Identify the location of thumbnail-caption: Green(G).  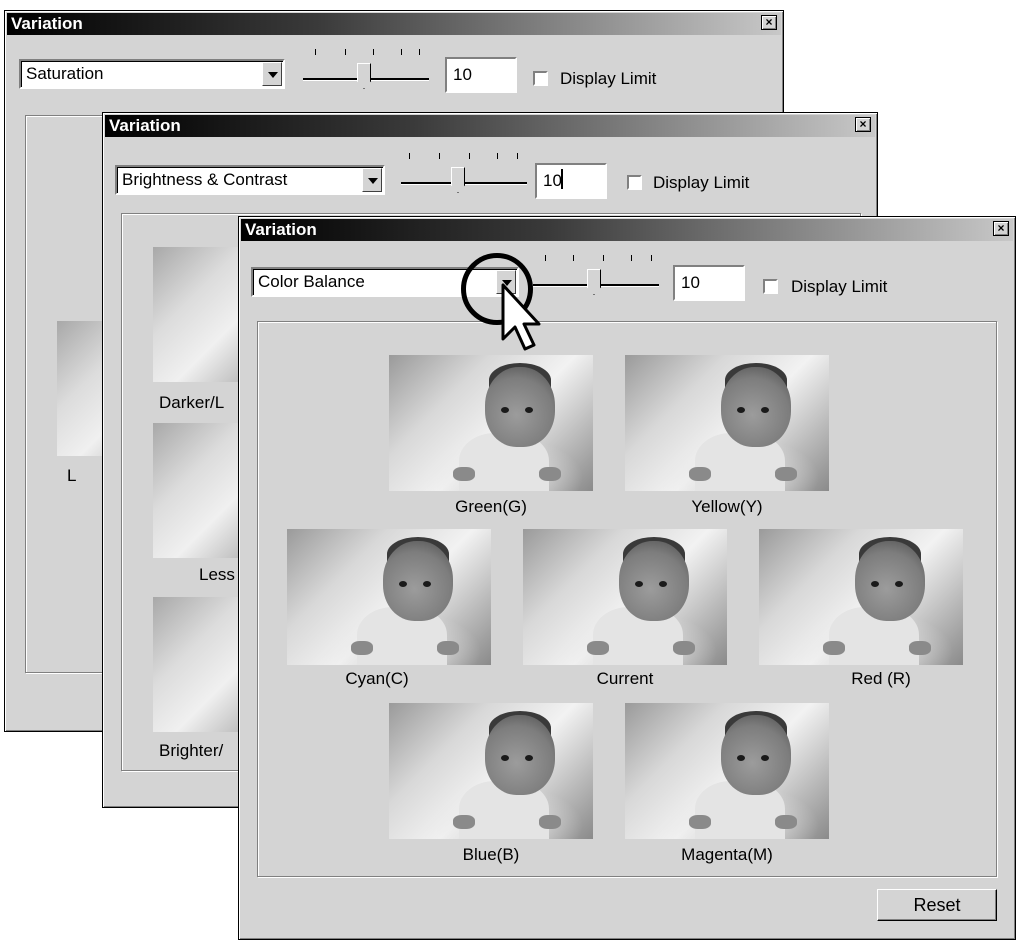
(491, 506).